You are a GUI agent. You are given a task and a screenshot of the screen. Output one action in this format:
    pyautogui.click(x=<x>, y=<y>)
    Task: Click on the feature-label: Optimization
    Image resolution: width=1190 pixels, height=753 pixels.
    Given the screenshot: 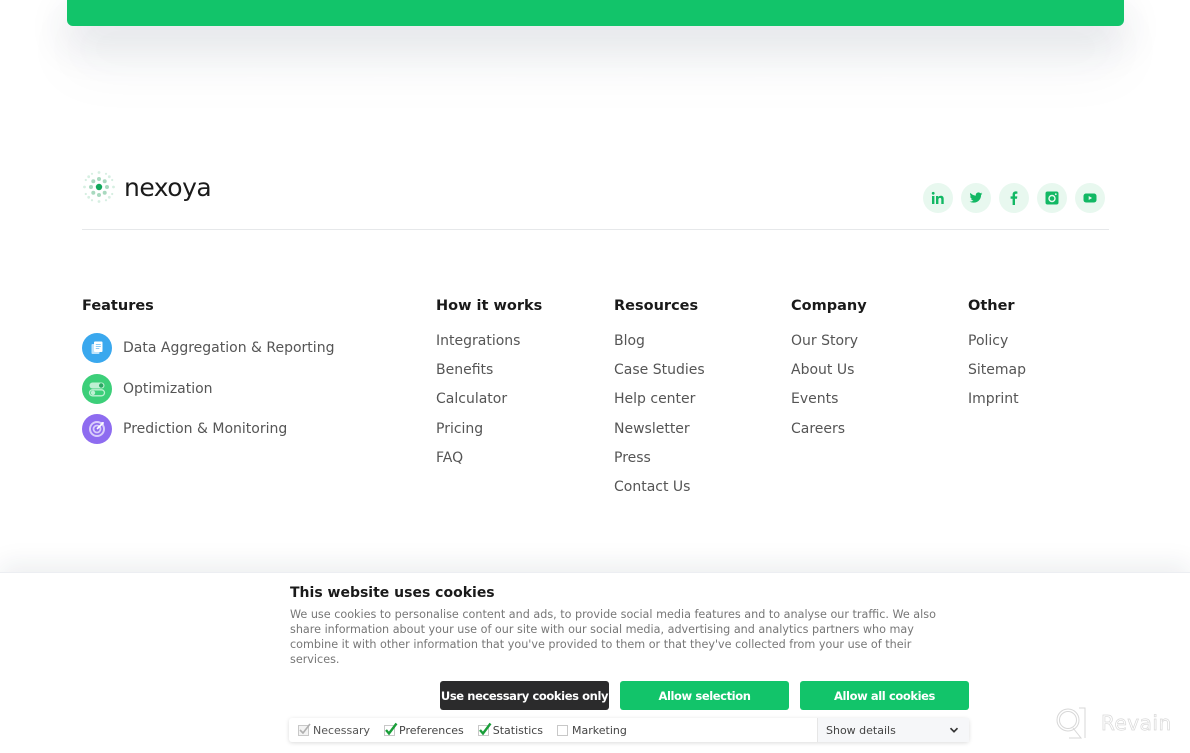 What is the action you would take?
    pyautogui.click(x=168, y=388)
    